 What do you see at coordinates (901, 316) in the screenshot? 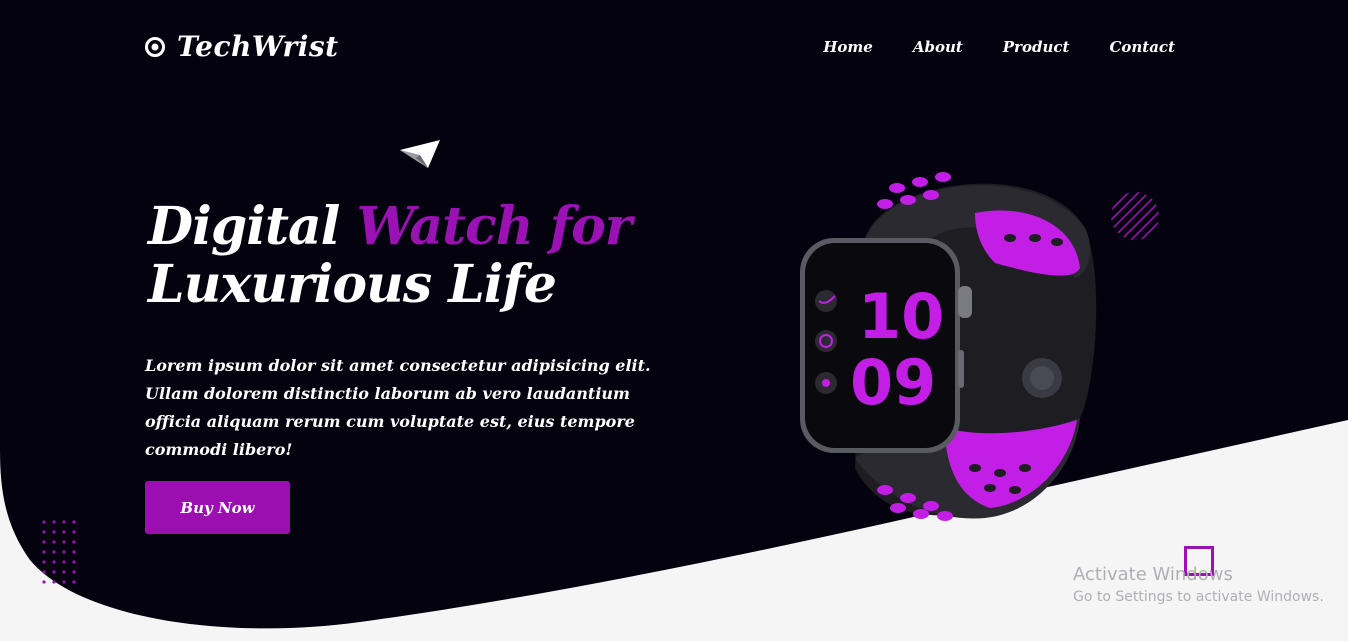
I see `watch-hour: 10` at bounding box center [901, 316].